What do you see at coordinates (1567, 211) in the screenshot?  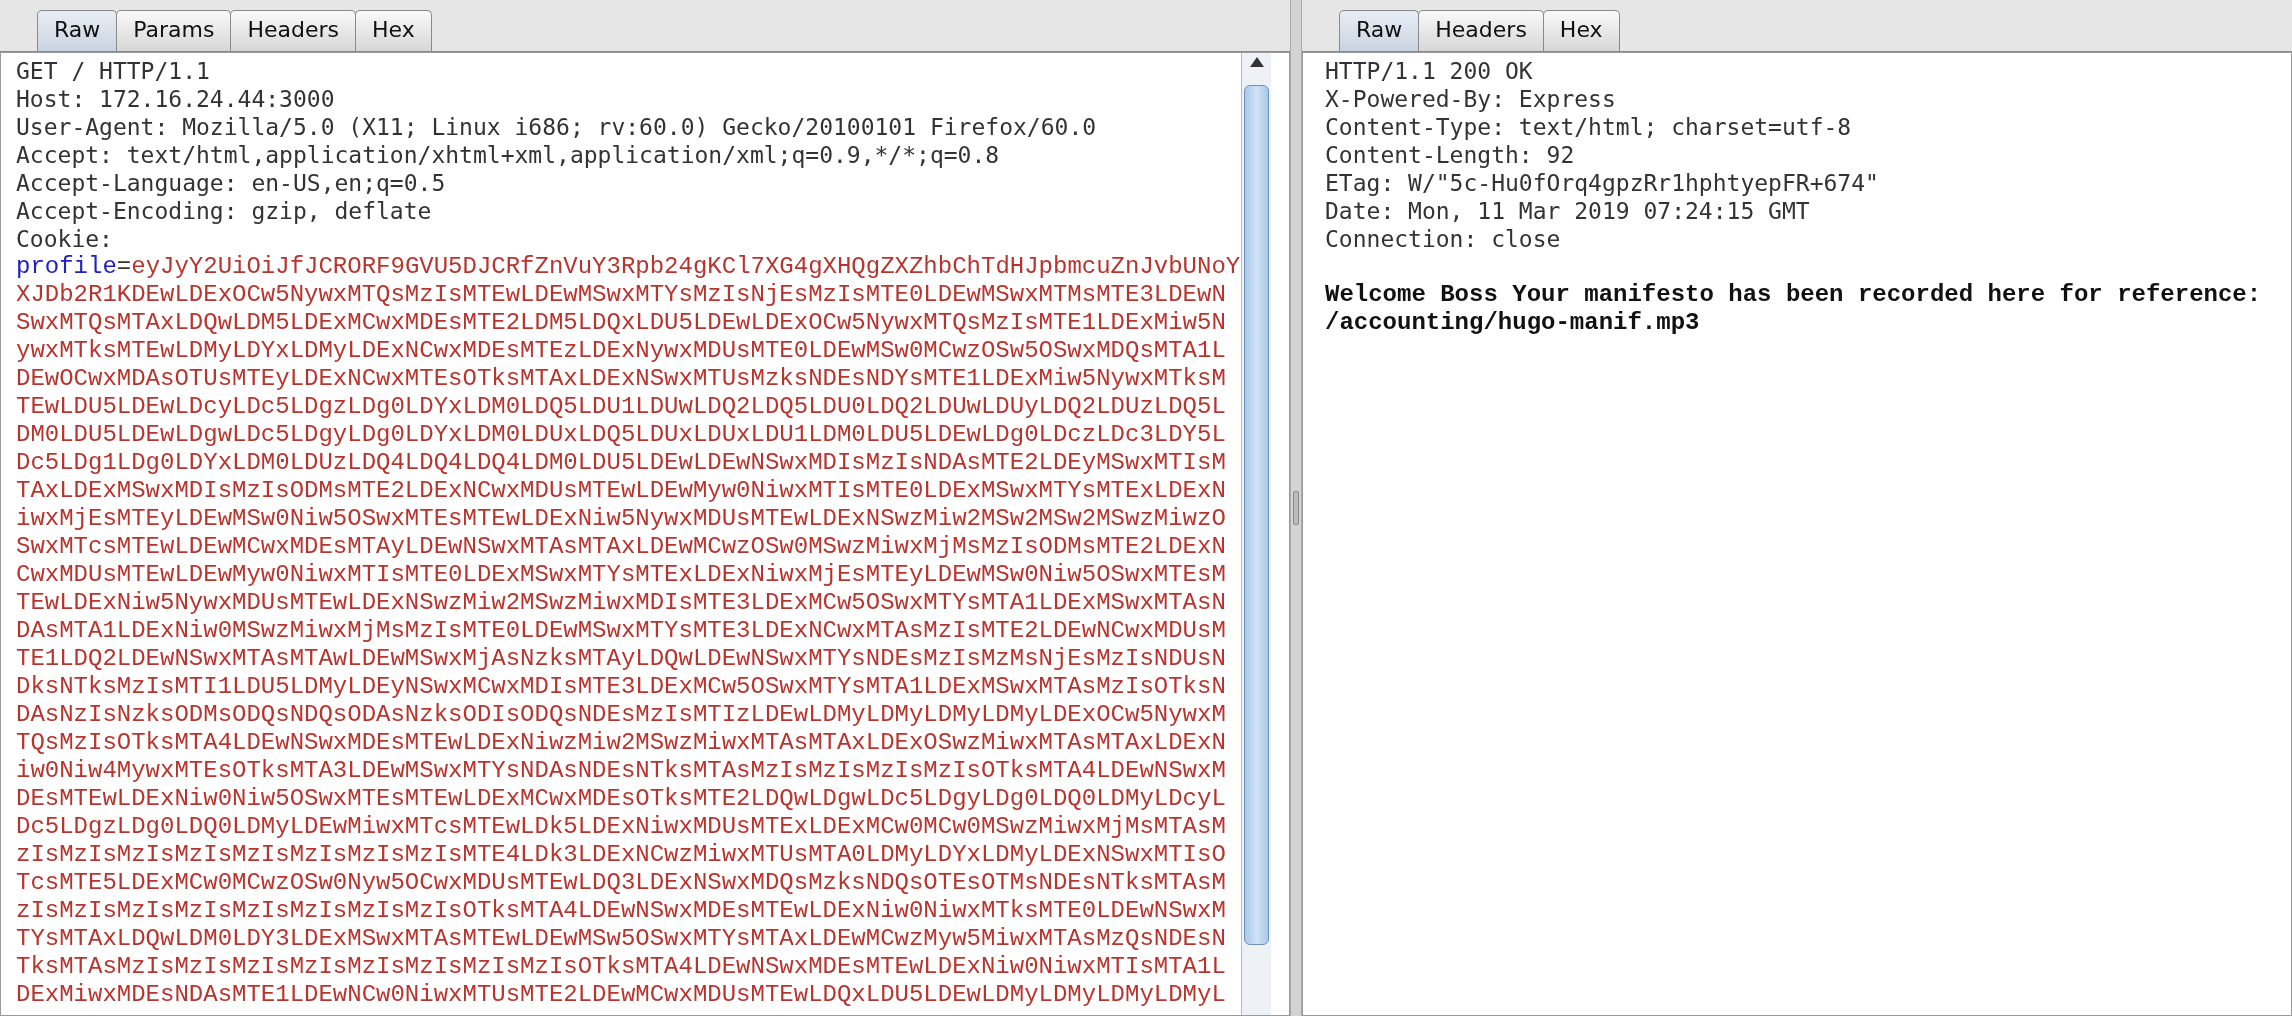 I see `header-line: Date: Mon, 11 Mar 2019 07:24:15 GMT` at bounding box center [1567, 211].